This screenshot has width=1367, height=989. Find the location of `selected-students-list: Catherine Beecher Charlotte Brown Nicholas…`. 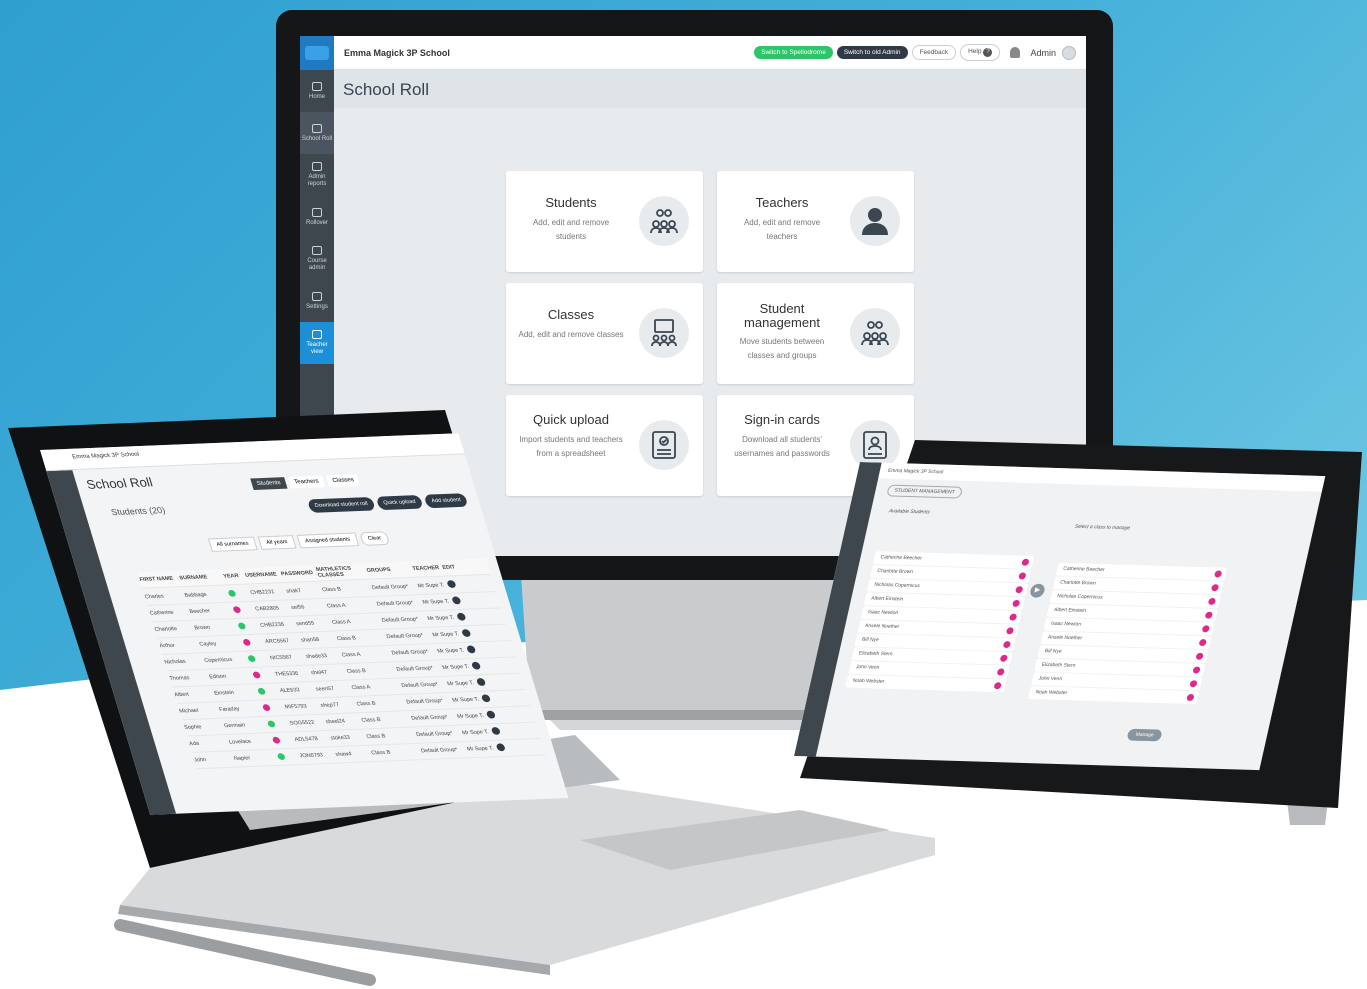

selected-students-list: Catherine Beecher Charlotte Brown Nicholas… is located at coordinates (1127, 633).